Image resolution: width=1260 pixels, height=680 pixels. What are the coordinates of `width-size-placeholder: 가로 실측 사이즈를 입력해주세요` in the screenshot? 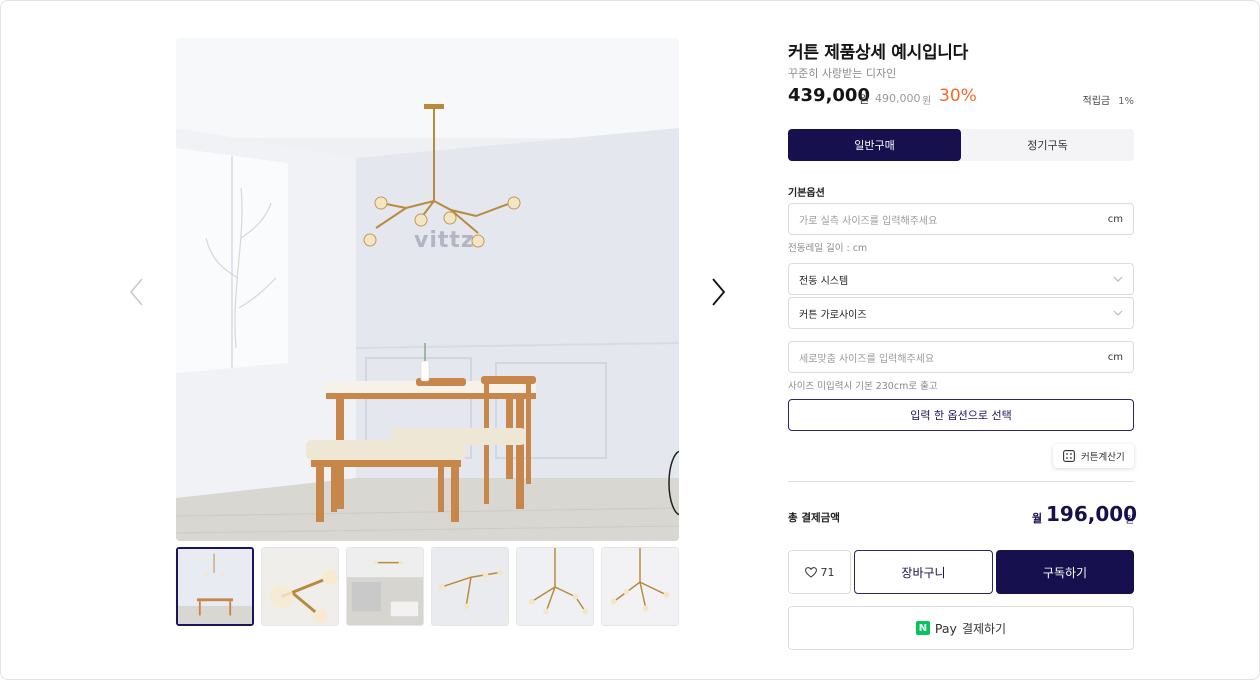 It's located at (868, 221).